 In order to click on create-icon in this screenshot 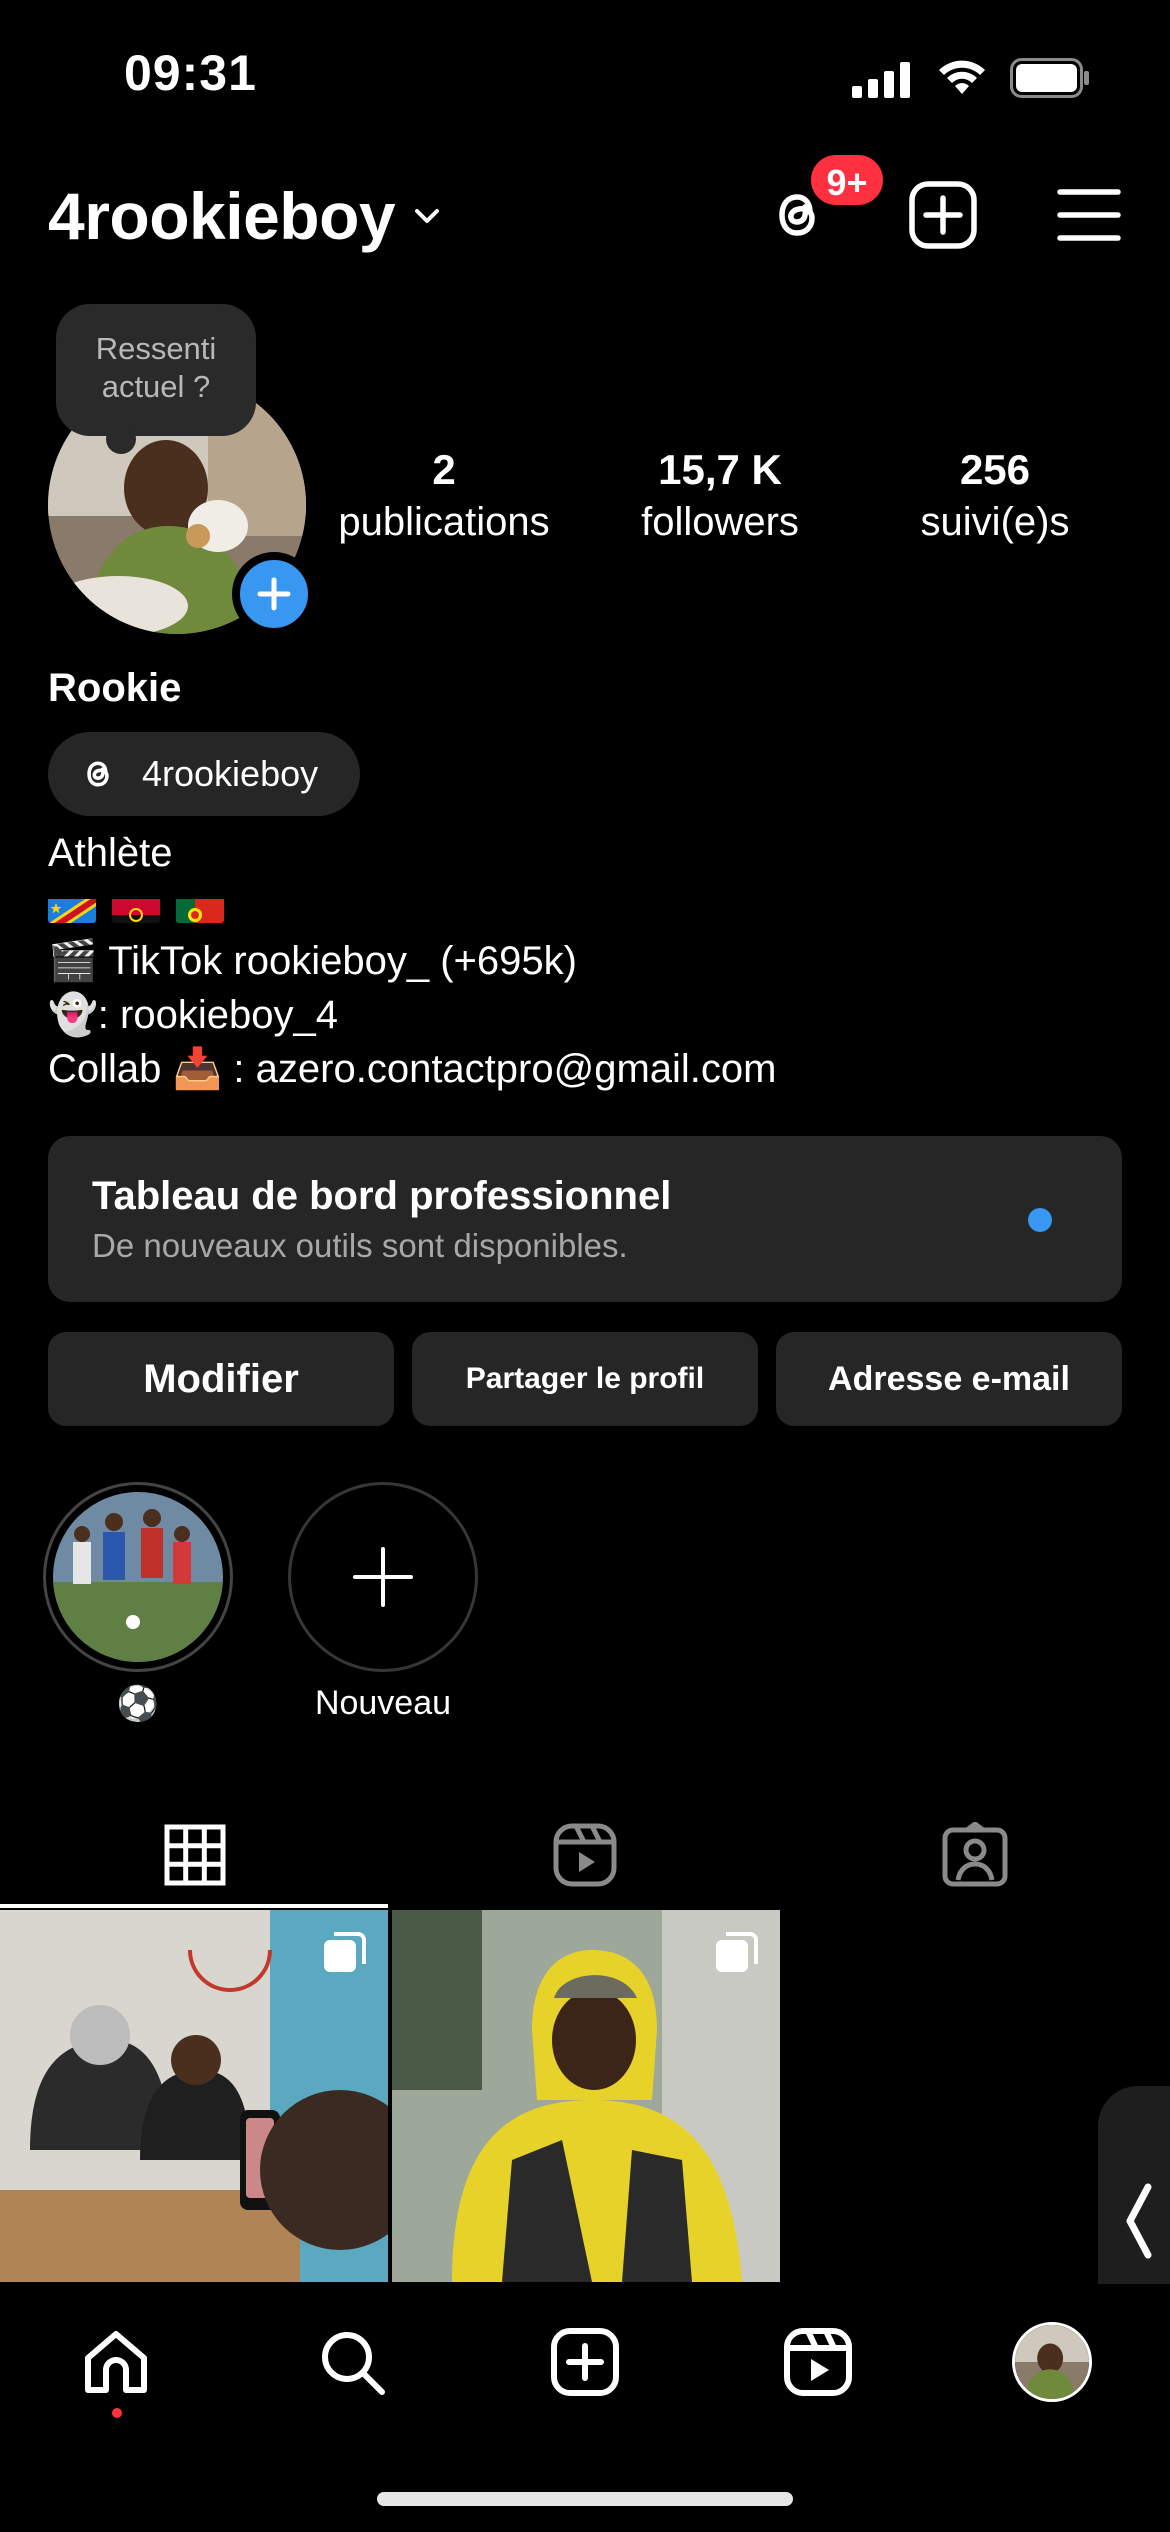, I will do `click(585, 2362)`.